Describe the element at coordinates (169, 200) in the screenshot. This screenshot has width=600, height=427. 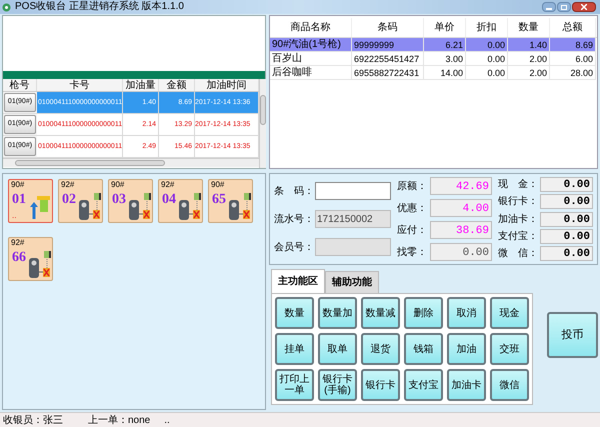
I see `pump-number: 04` at that location.